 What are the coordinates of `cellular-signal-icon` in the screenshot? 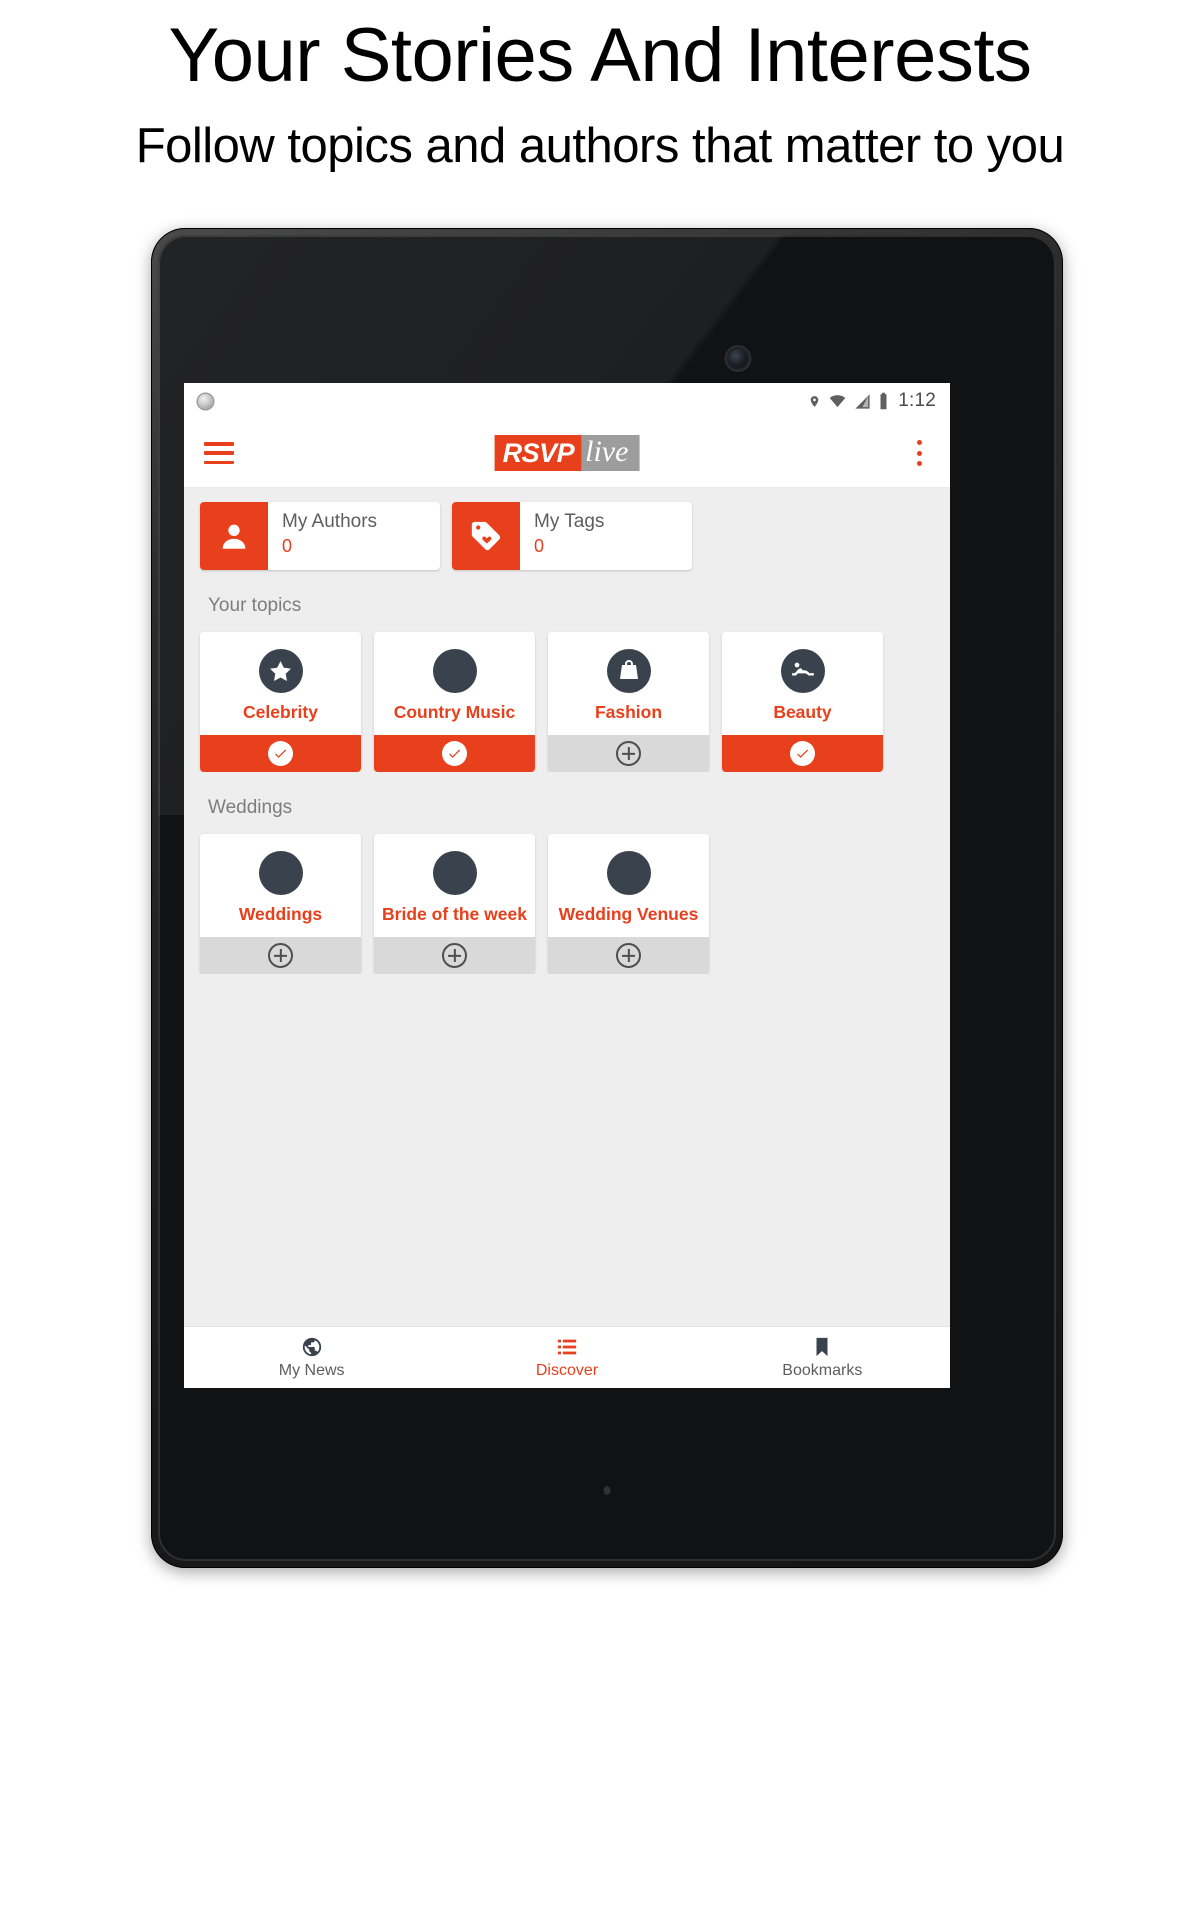 It's located at (862, 401).